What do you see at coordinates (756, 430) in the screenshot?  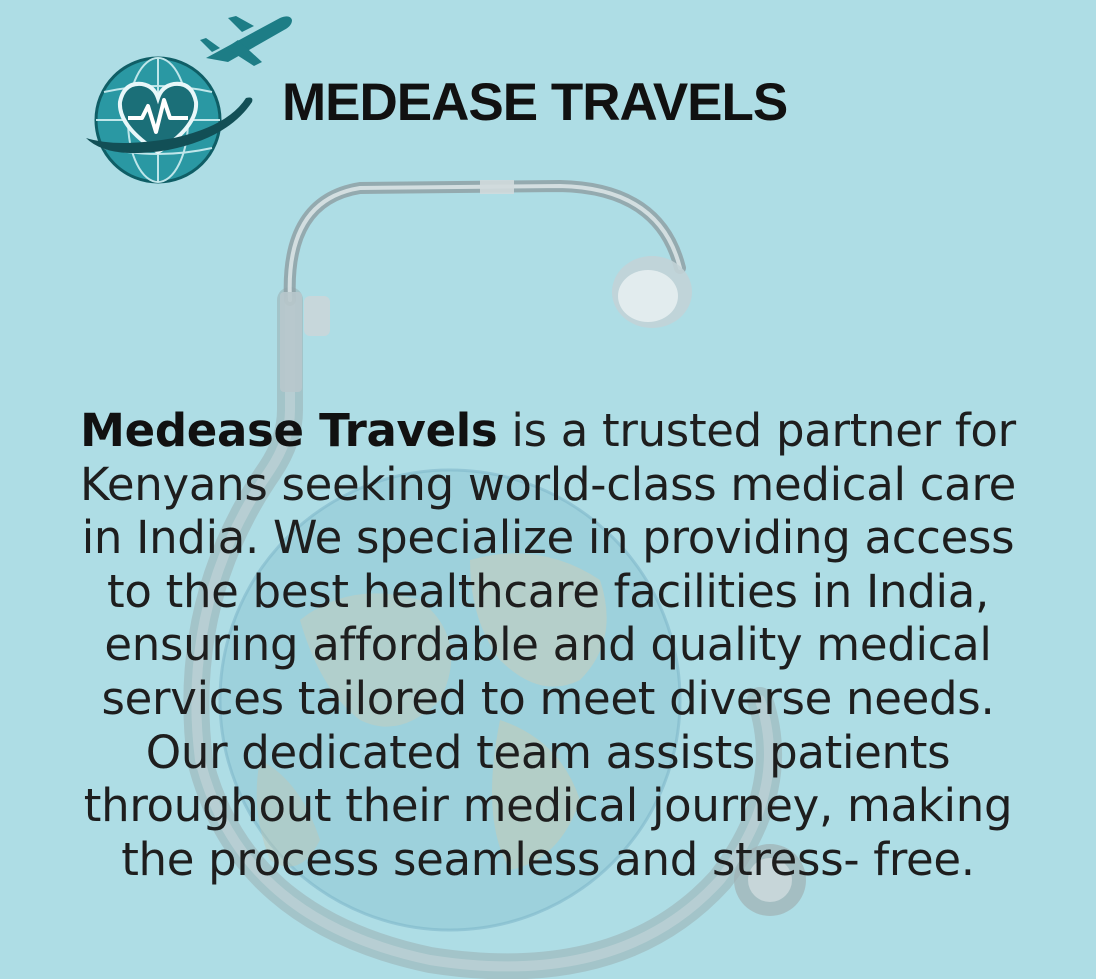 I see `description-line-1-rest: is a trusted partner for` at bounding box center [756, 430].